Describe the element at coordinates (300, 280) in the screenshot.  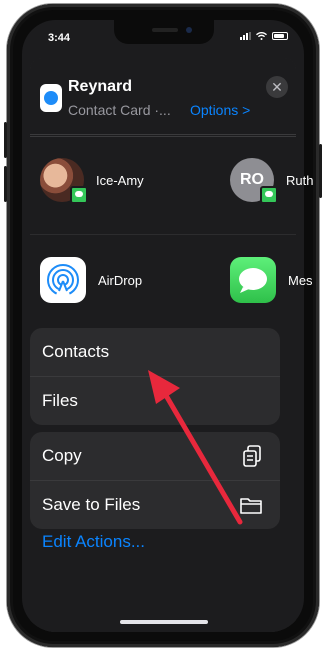
I see `app-name: Mes` at that location.